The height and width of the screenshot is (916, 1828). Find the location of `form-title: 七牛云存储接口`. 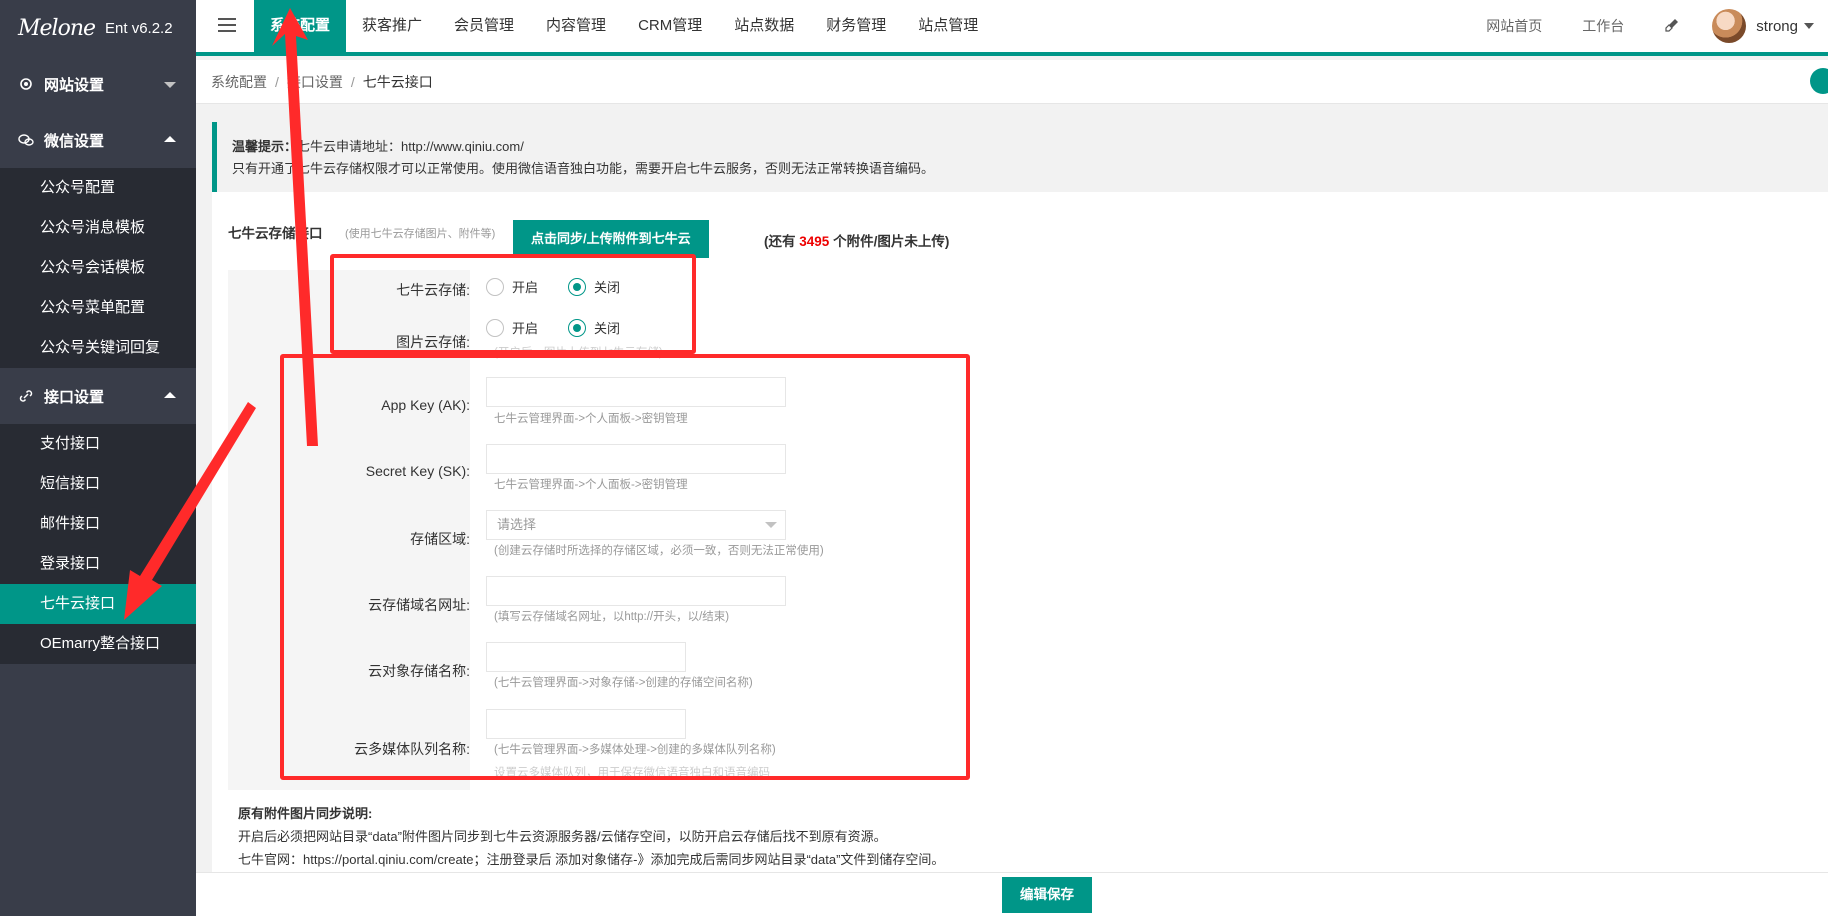

form-title: 七牛云存储接口 is located at coordinates (275, 233).